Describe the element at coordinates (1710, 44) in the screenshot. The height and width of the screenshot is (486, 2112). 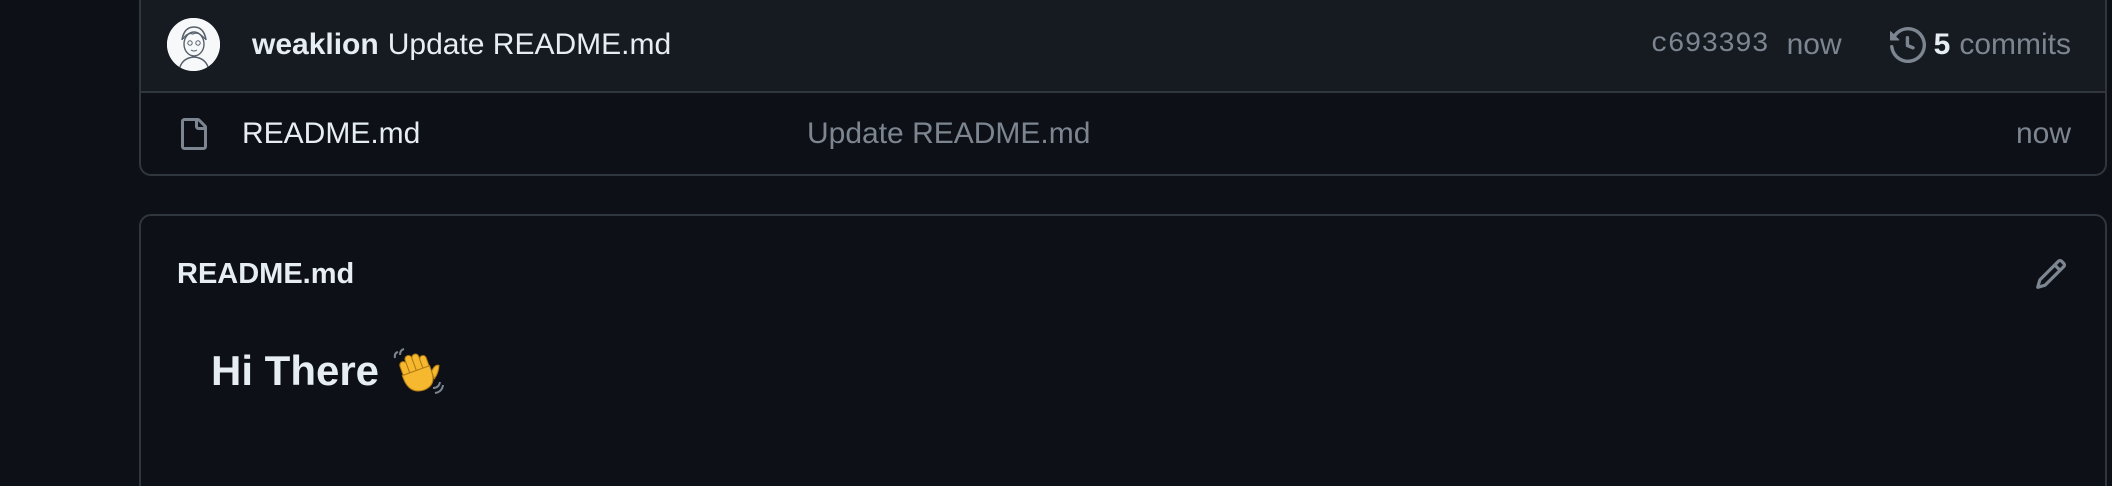
I see `commit-sha: c693393` at that location.